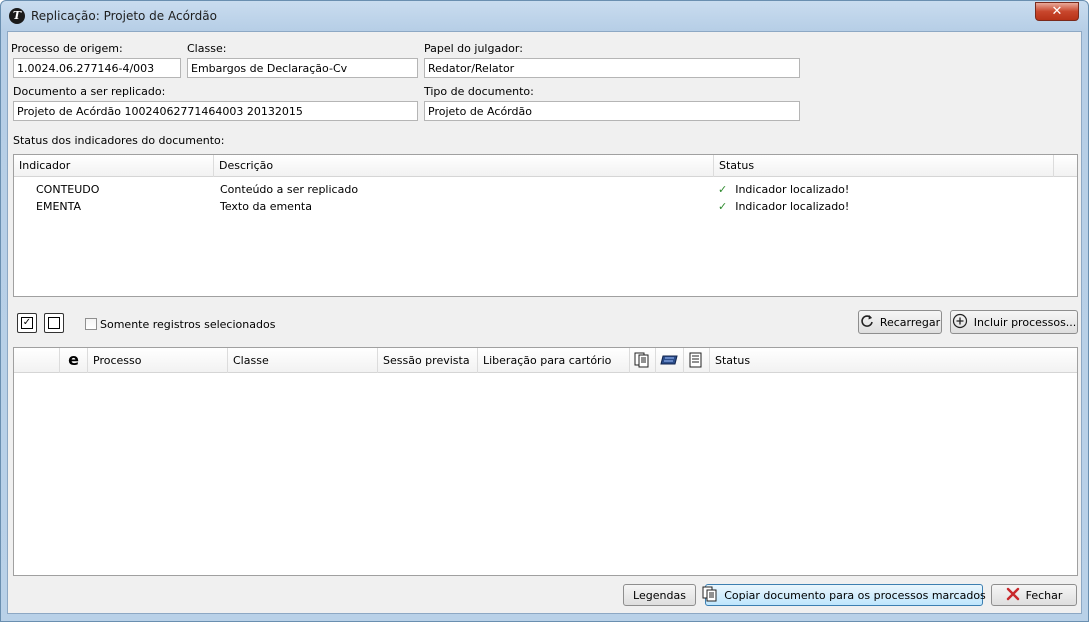  I want to click on col-sessao-prevista: Sessão prevista, so click(428, 360).